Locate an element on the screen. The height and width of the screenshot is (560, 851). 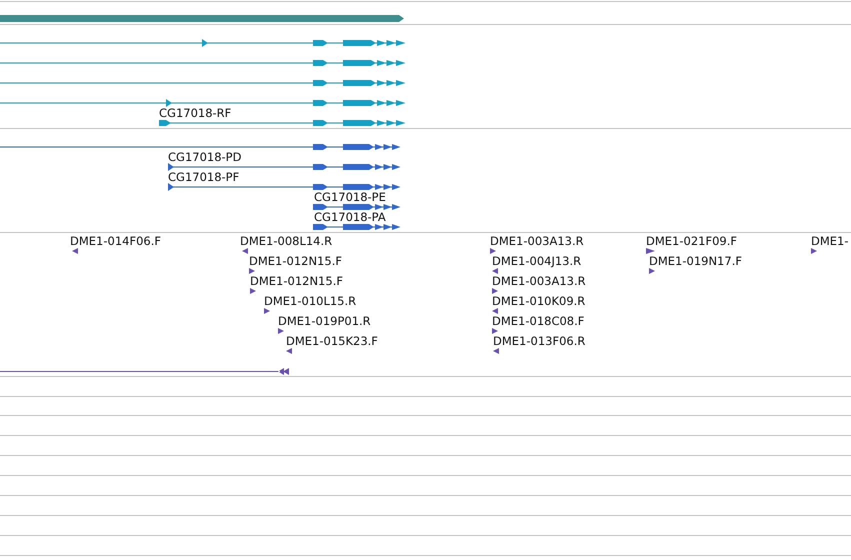
clone-label: DME1-019N17.F is located at coordinates (695, 261).